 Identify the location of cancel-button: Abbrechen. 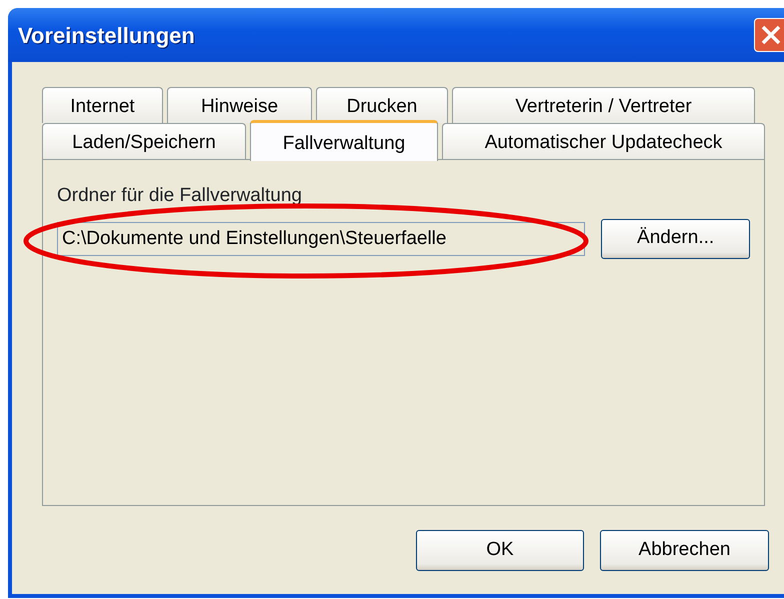
(684, 550).